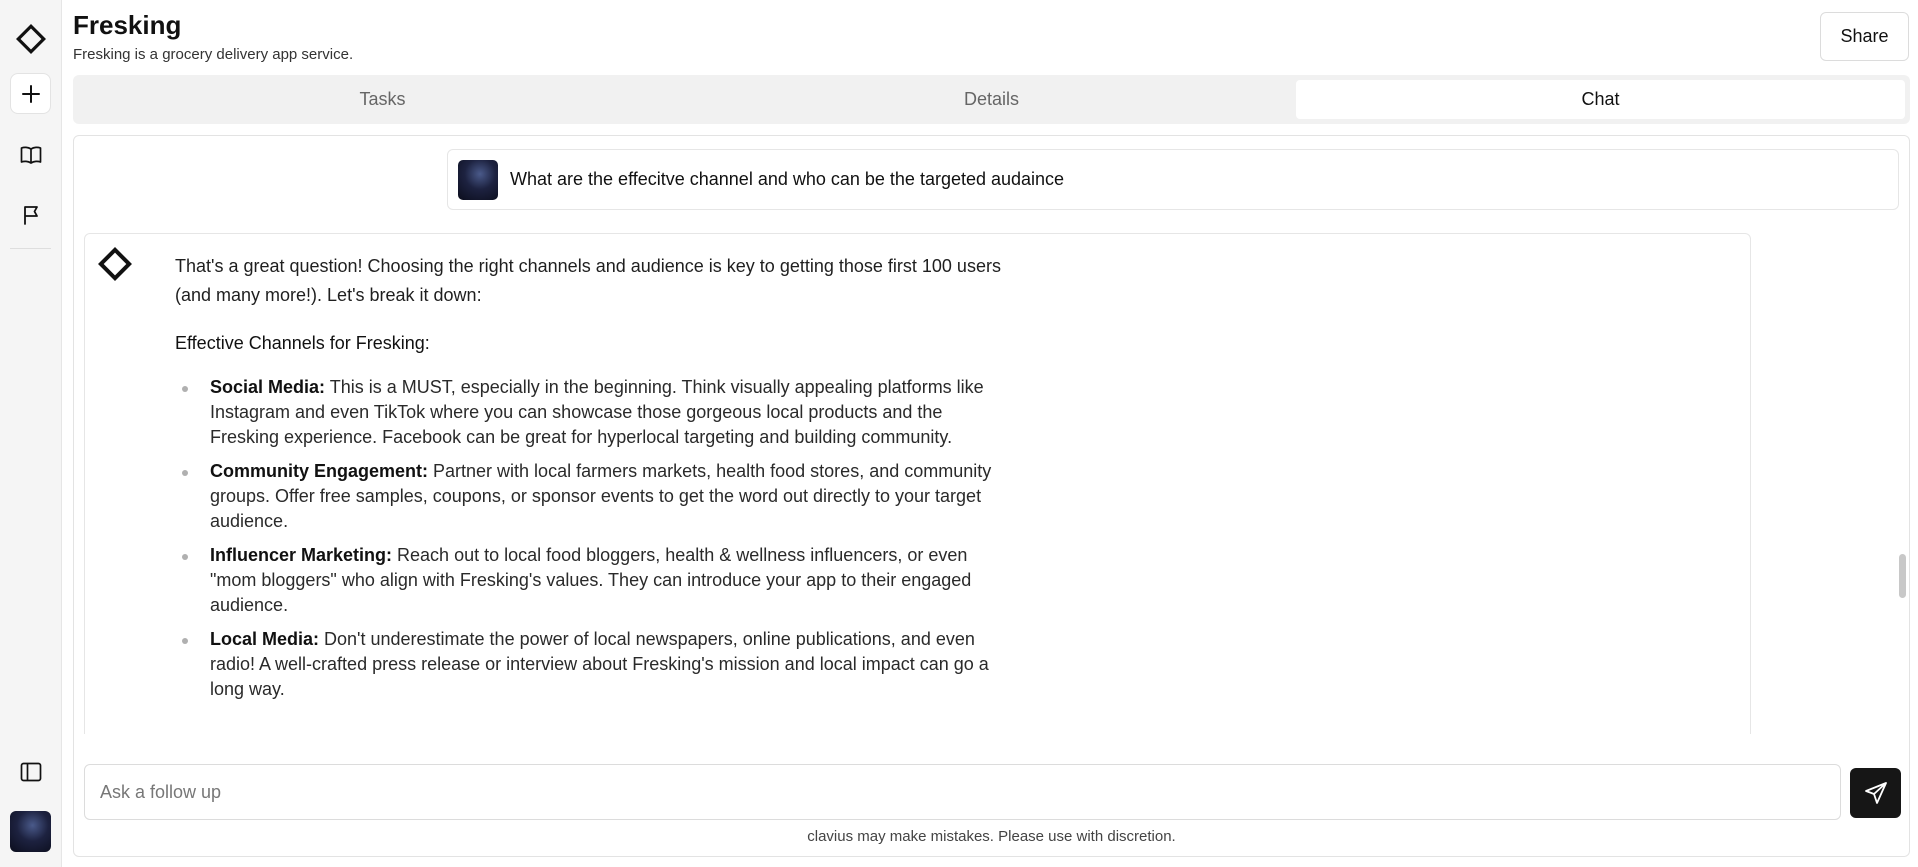 The image size is (1918, 867). I want to click on logo-button, so click(30, 38).